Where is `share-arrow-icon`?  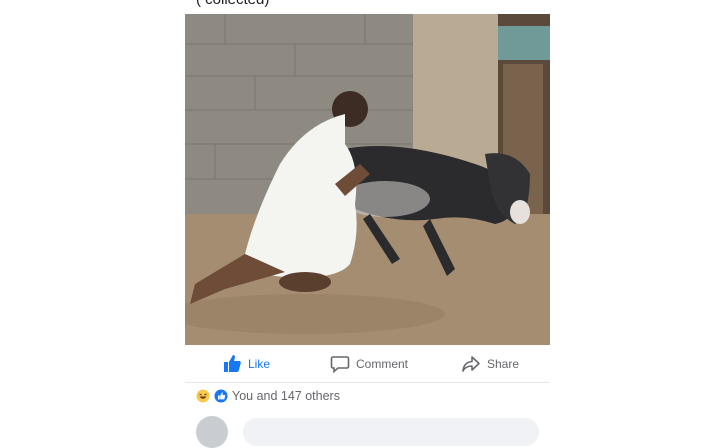 share-arrow-icon is located at coordinates (471, 364).